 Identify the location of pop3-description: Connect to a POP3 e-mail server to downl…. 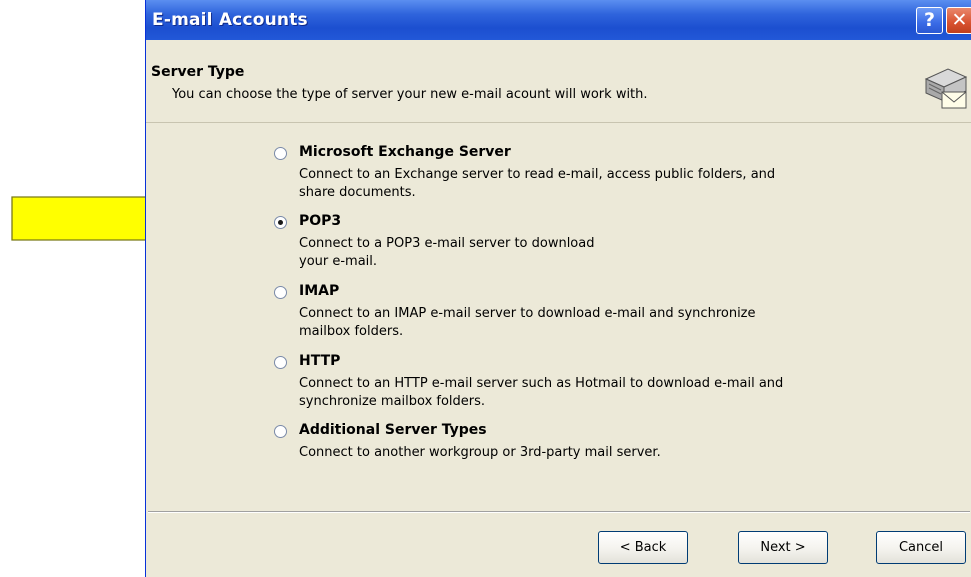
(447, 252).